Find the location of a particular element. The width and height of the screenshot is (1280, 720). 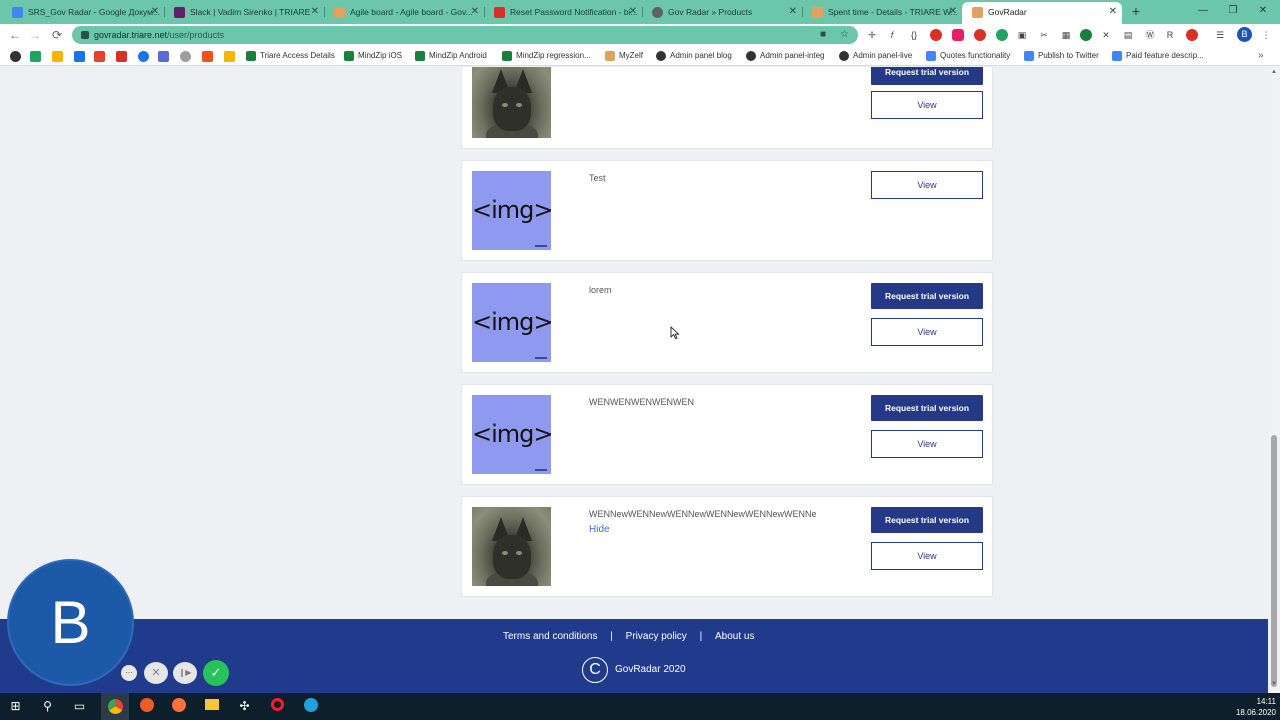

back-arrow-icon: ← is located at coordinates (15, 35).